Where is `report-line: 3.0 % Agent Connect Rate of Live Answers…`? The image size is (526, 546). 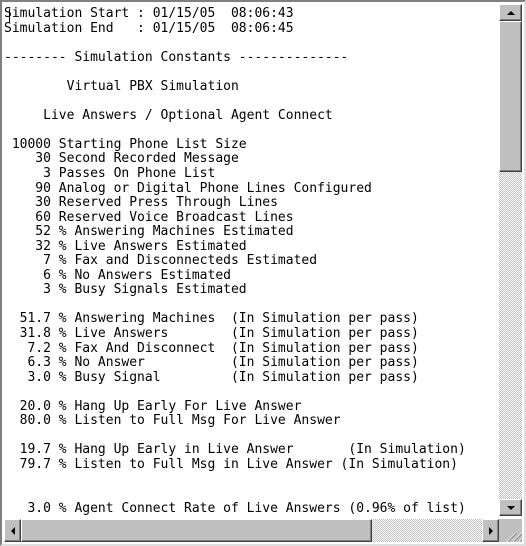
report-line: 3.0 % Agent Connect Rate of Live Answers… is located at coordinates (235, 508).